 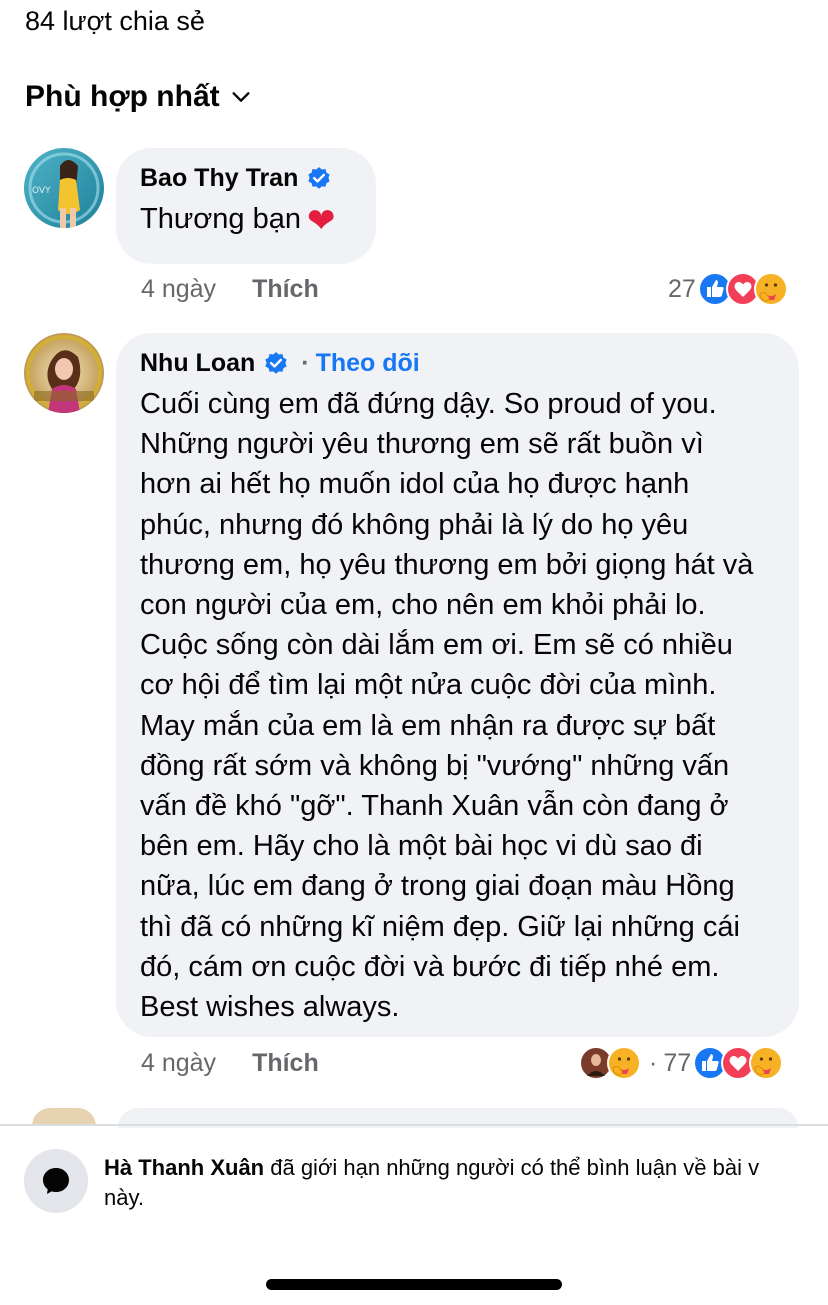 What do you see at coordinates (677, 1062) in the screenshot?
I see `reaction-count: 77` at bounding box center [677, 1062].